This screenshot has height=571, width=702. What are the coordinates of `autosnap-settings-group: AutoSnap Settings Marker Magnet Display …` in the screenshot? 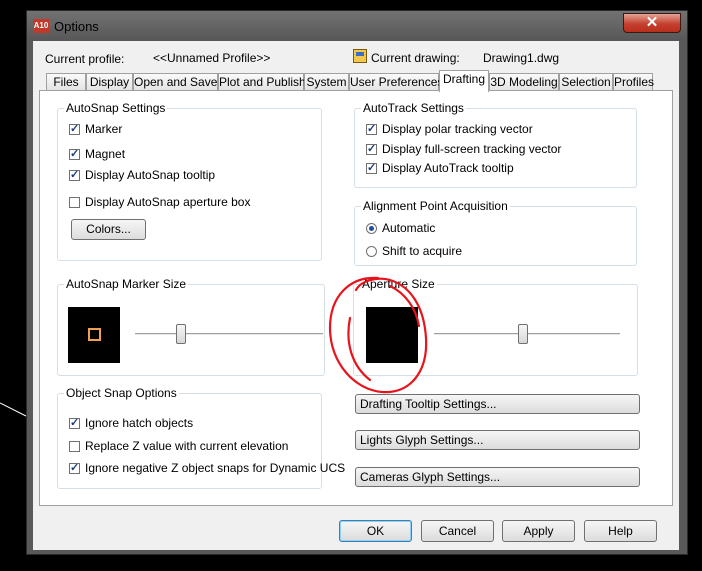 It's located at (189, 181).